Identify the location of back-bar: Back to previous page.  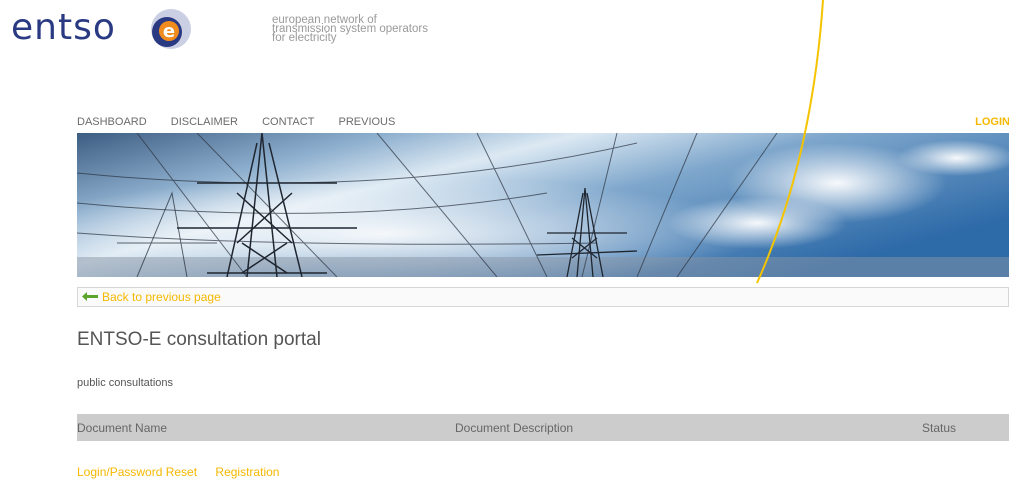
(543, 297).